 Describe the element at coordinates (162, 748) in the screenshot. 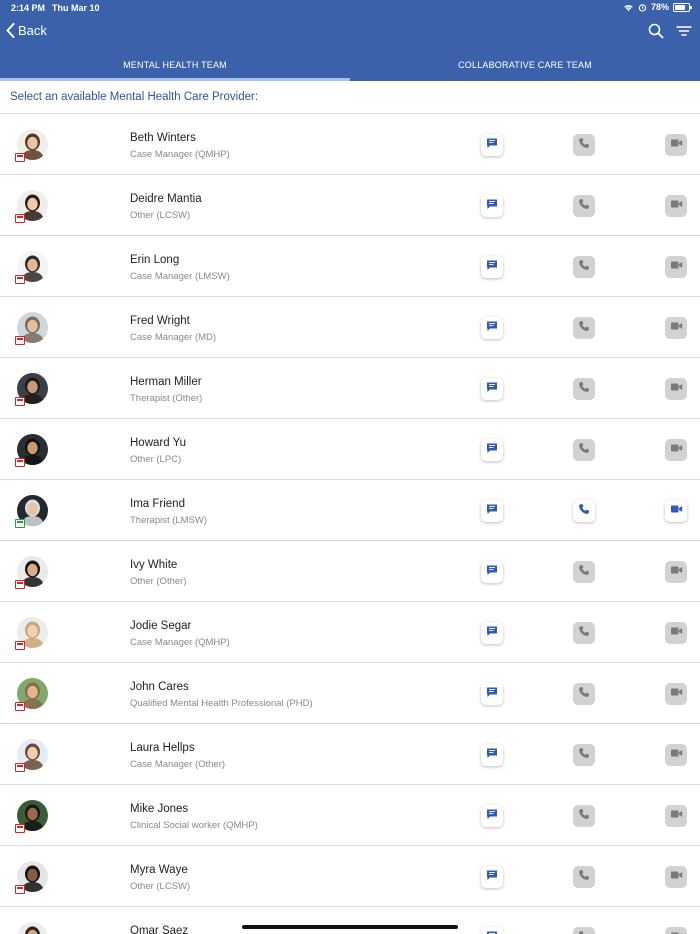

I see `provider-name: Laura Hellps` at that location.